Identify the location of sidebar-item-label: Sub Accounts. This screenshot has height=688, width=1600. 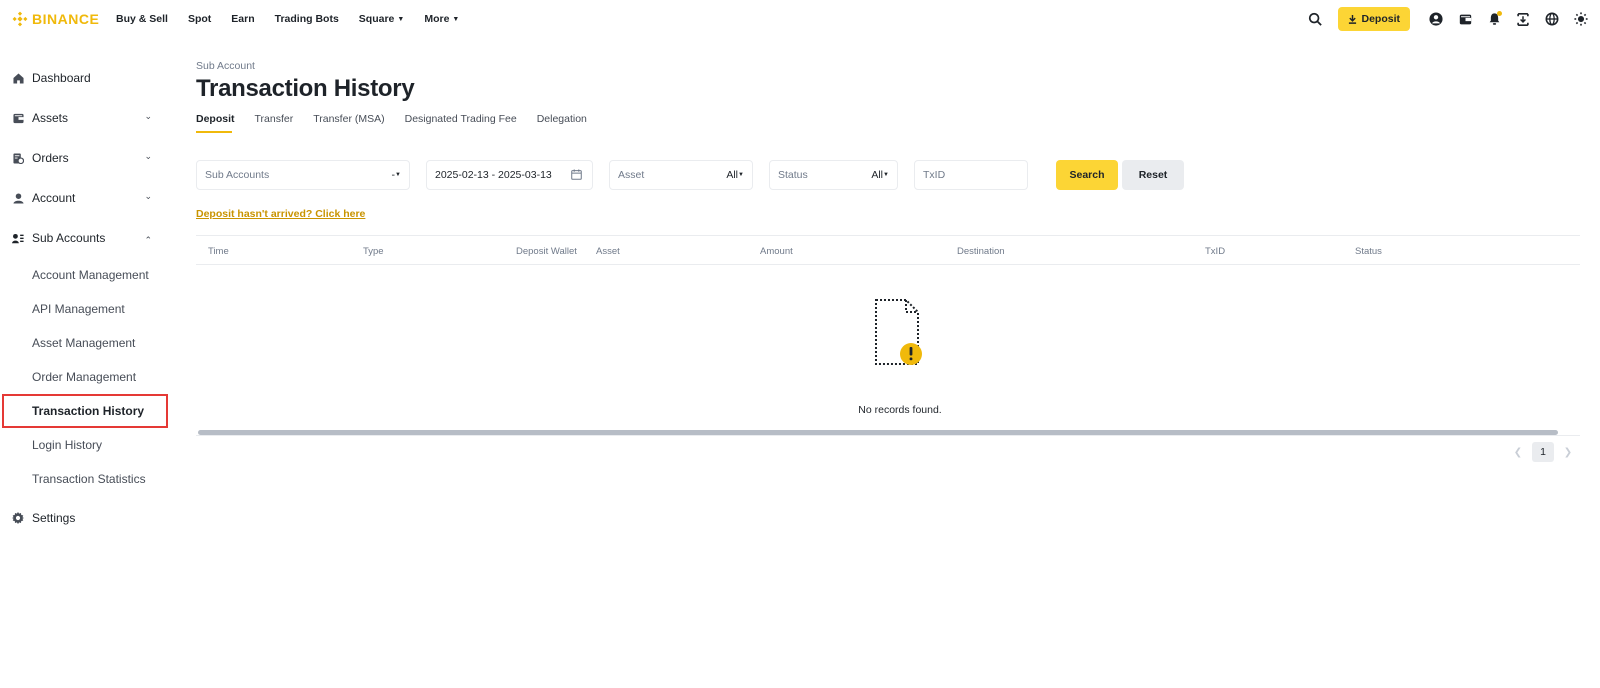
(69, 238).